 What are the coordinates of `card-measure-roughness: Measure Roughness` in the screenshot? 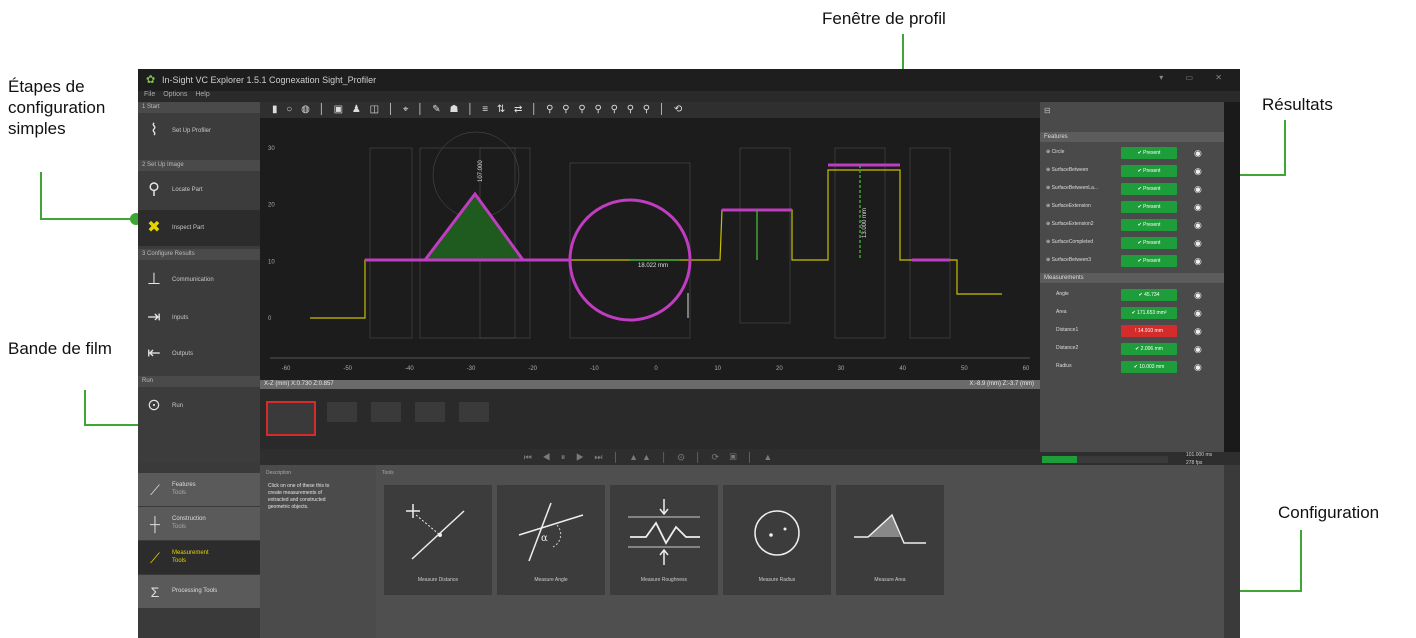 It's located at (664, 540).